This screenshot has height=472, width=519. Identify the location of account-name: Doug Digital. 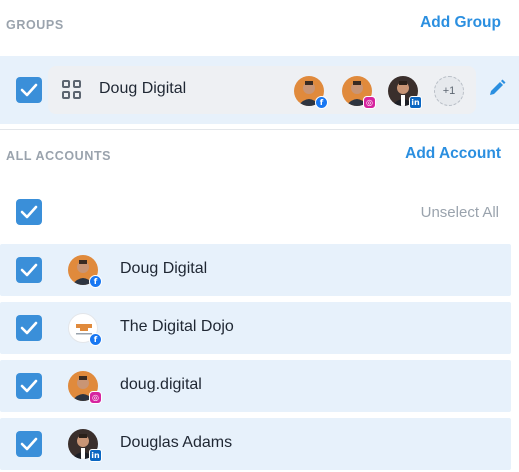
(164, 268).